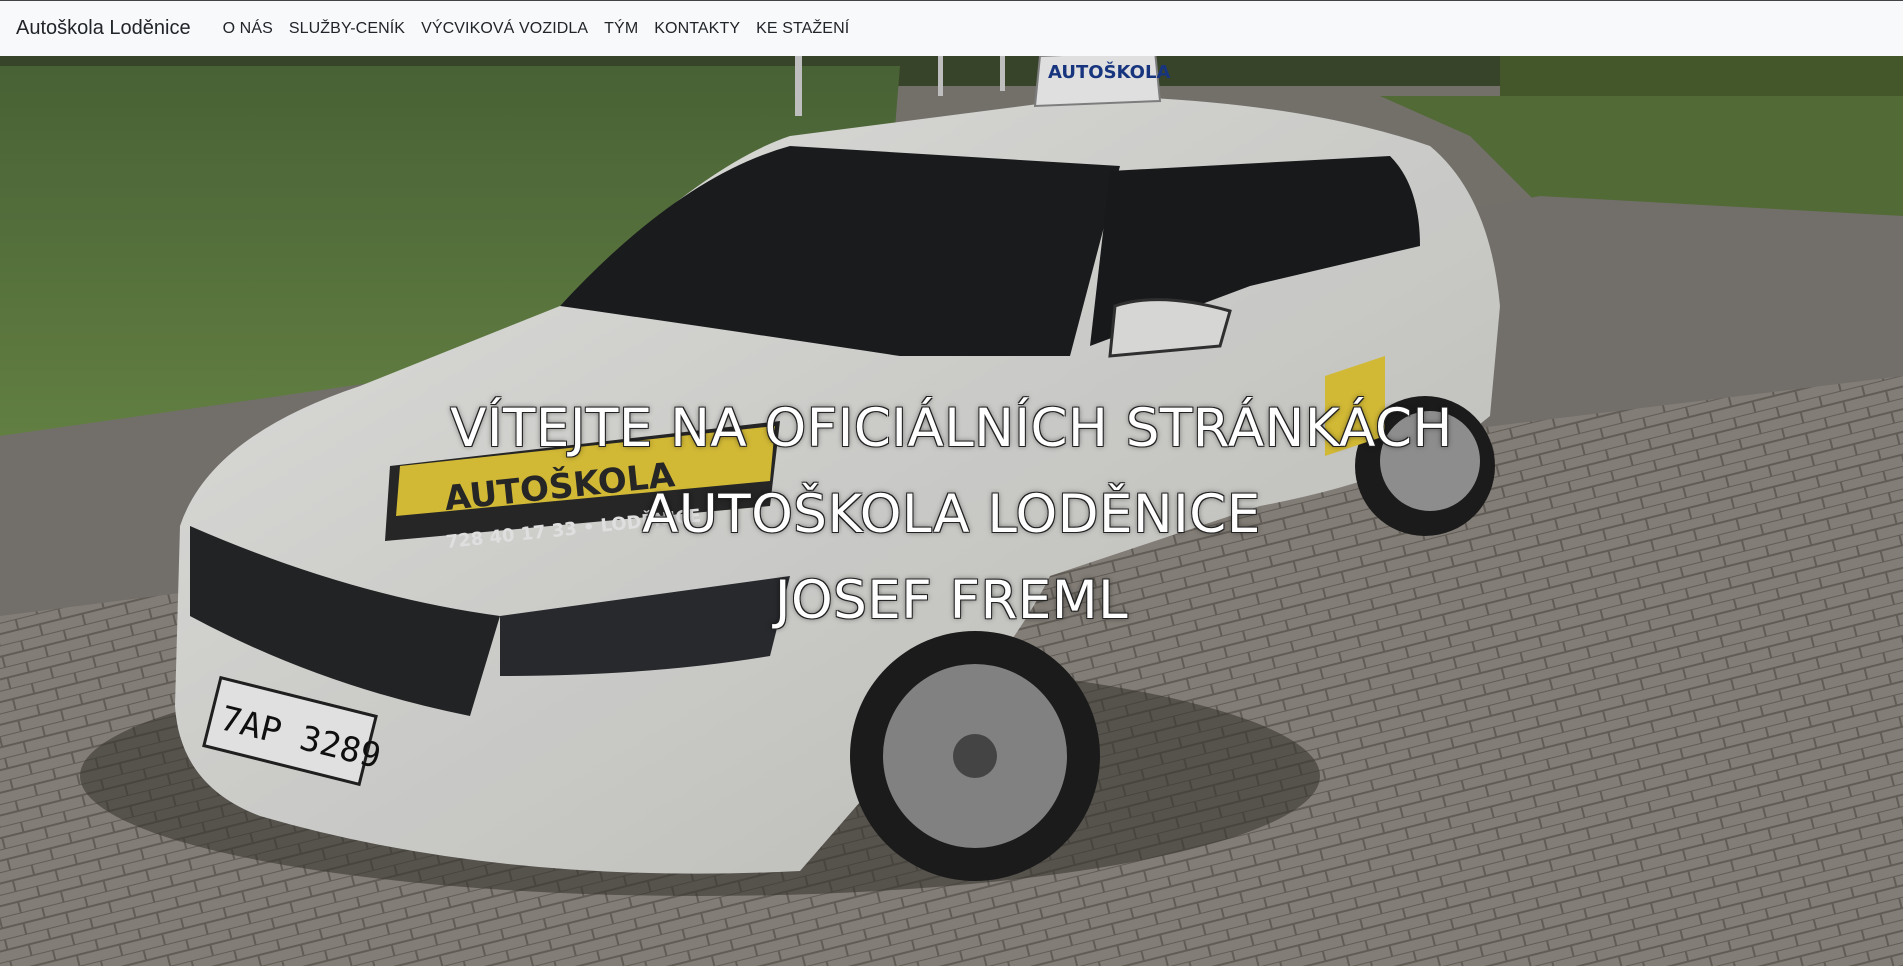  Describe the element at coordinates (951, 428) in the screenshot. I see `hero-heading-line-1: VÍTEJTE NA OFICIÁLNÍCH STRÁNKÁCH` at that location.